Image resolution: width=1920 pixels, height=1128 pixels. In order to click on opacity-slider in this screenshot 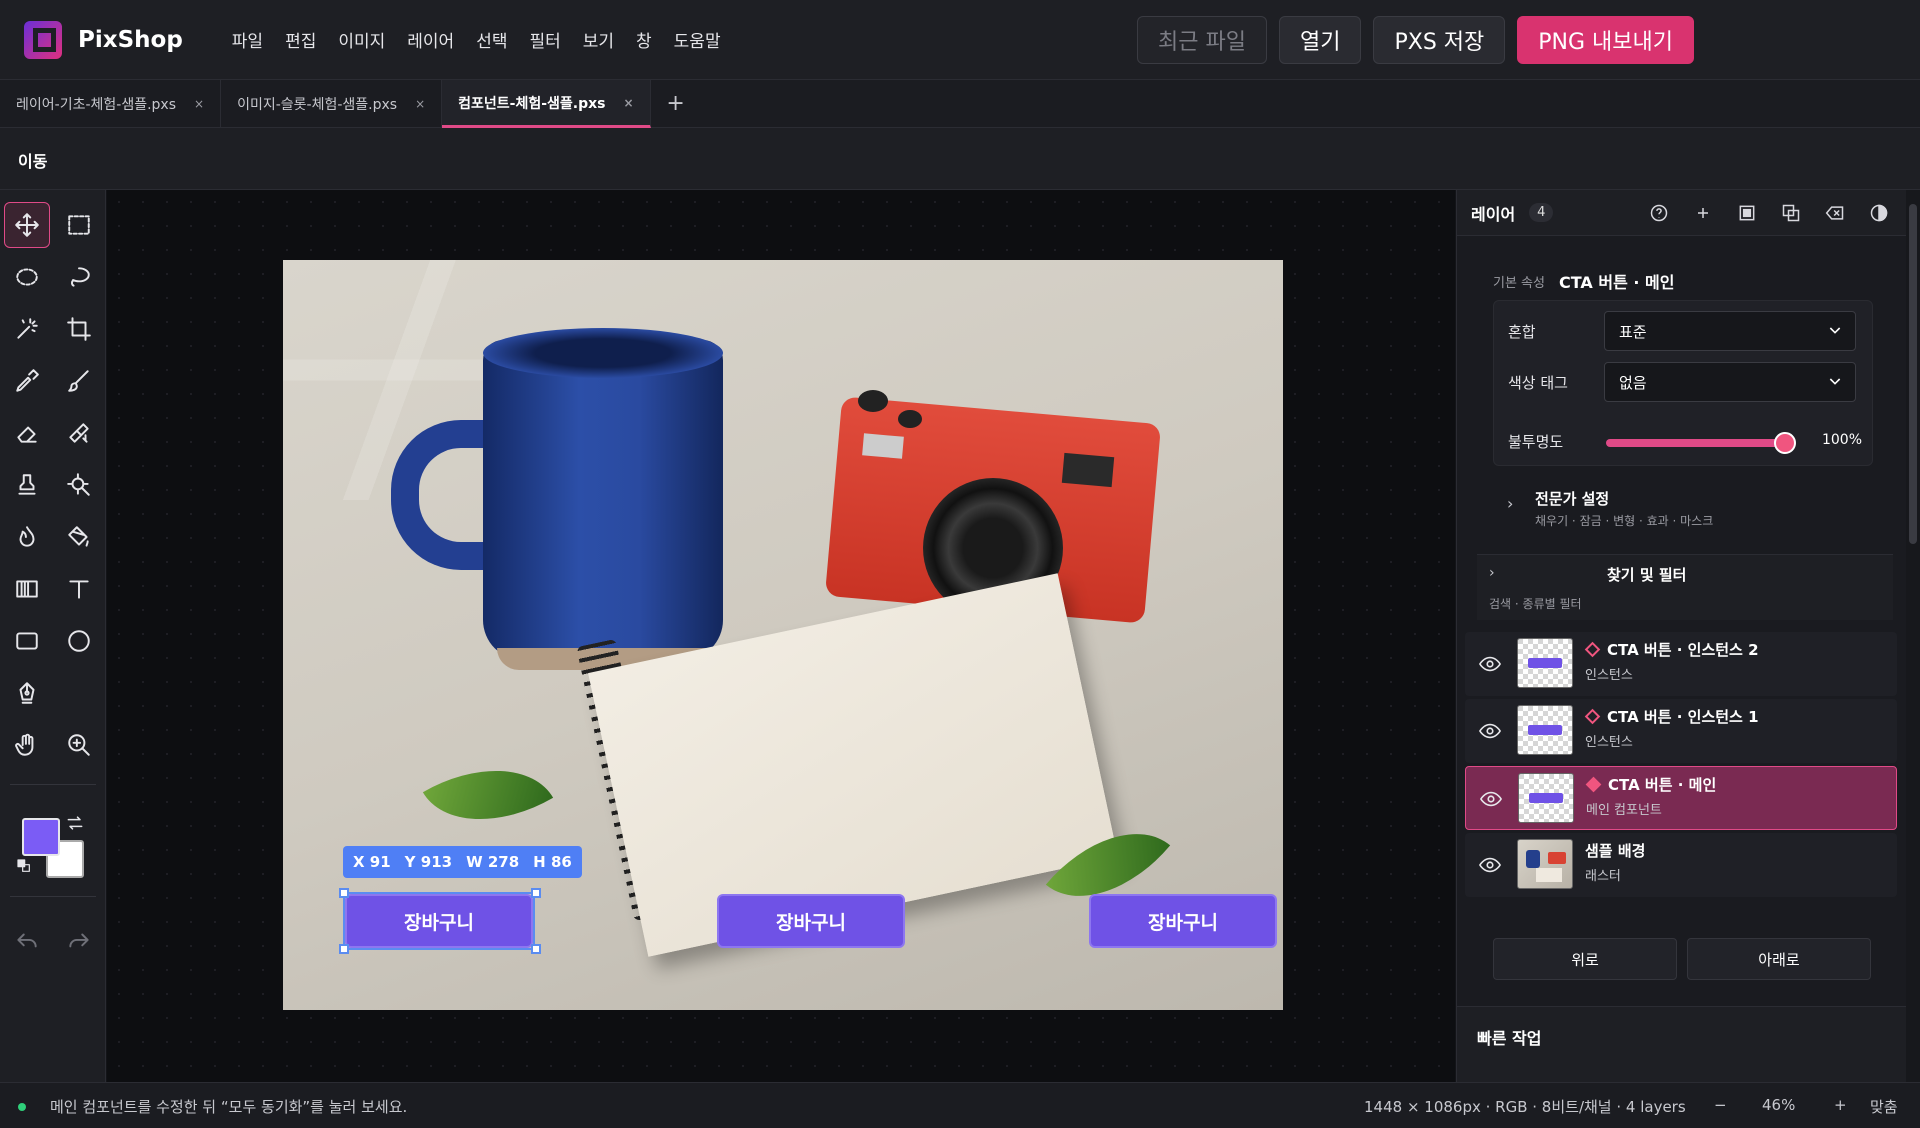, I will do `click(1694, 443)`.